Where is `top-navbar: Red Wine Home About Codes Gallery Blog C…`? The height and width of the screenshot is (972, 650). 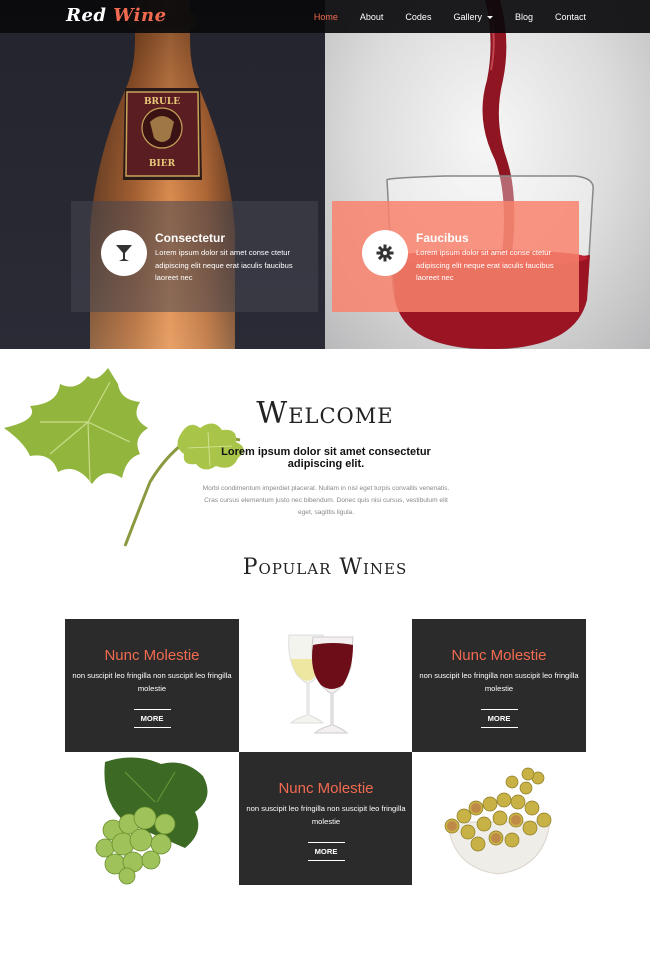 top-navbar: Red Wine Home About Codes Gallery Blog C… is located at coordinates (325, 16).